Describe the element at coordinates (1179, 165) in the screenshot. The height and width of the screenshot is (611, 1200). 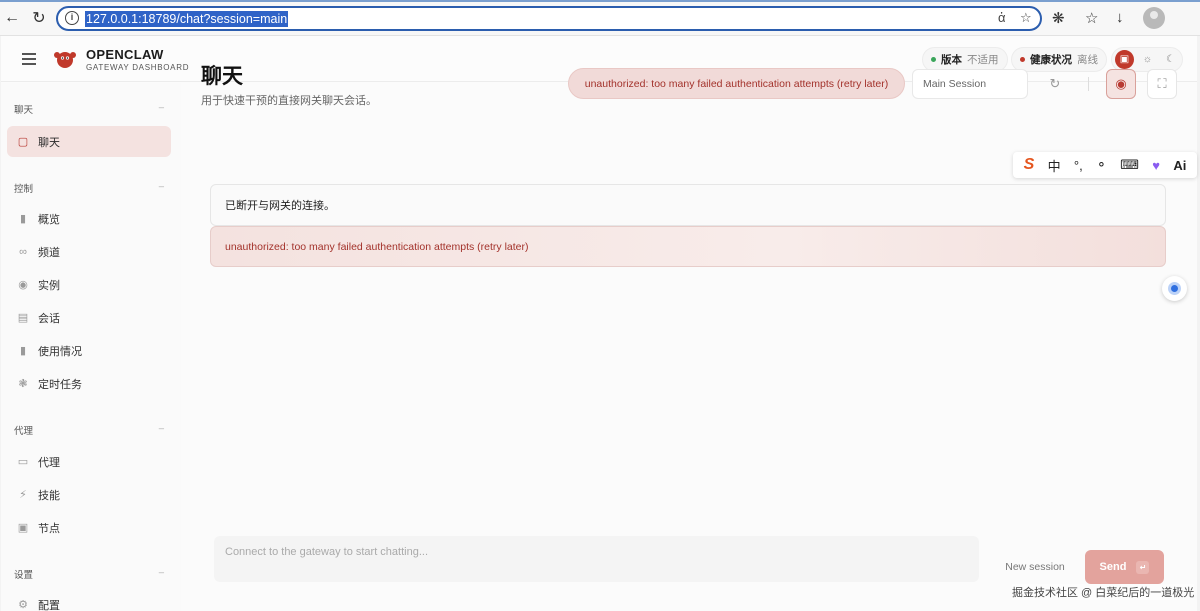
I see `ime-ai-button: Ai` at that location.